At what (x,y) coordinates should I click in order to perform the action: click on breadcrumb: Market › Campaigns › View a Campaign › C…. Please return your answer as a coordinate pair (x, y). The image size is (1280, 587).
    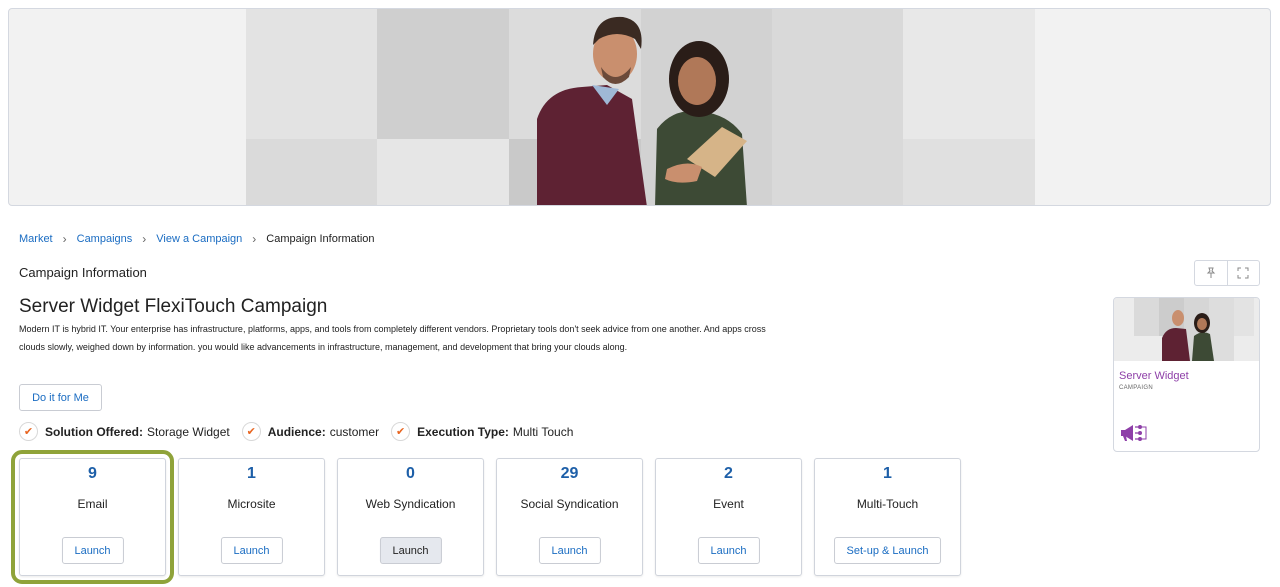
    Looking at the image, I should click on (197, 239).